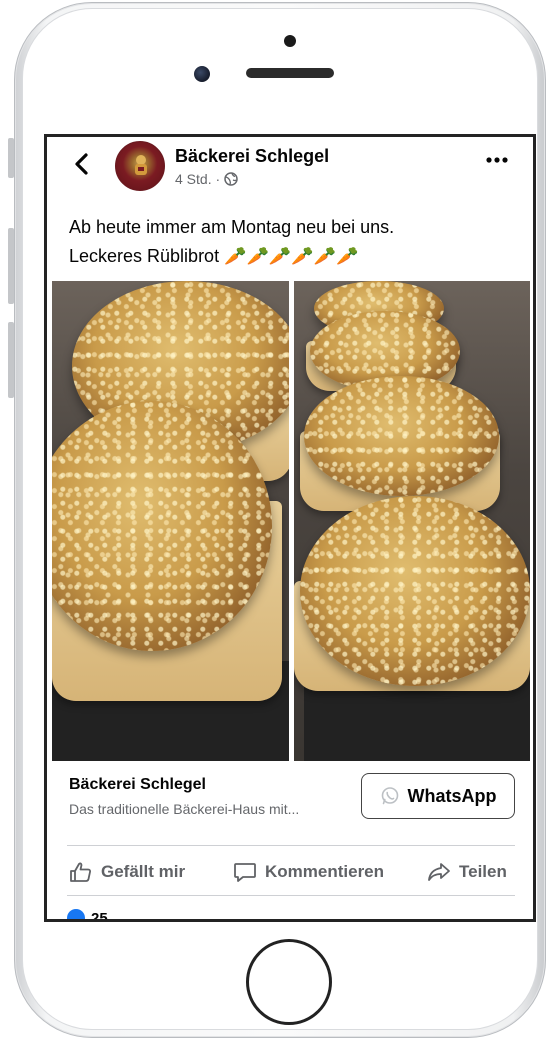 This screenshot has height=1041, width=560. Describe the element at coordinates (143, 871) in the screenshot. I see `like-label: Gefällt mir` at that location.